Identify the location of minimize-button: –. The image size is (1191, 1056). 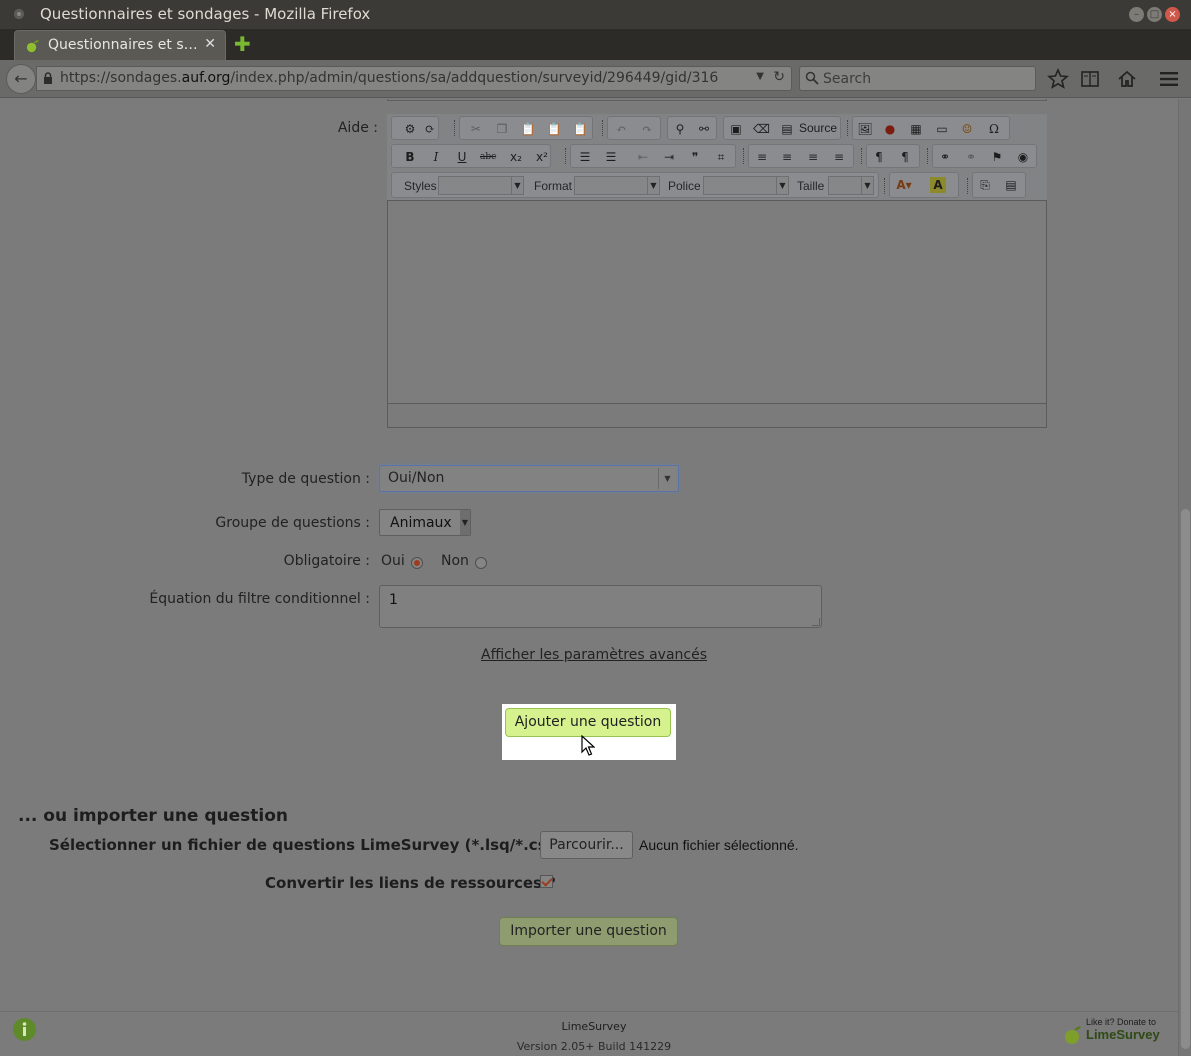
(1136, 14).